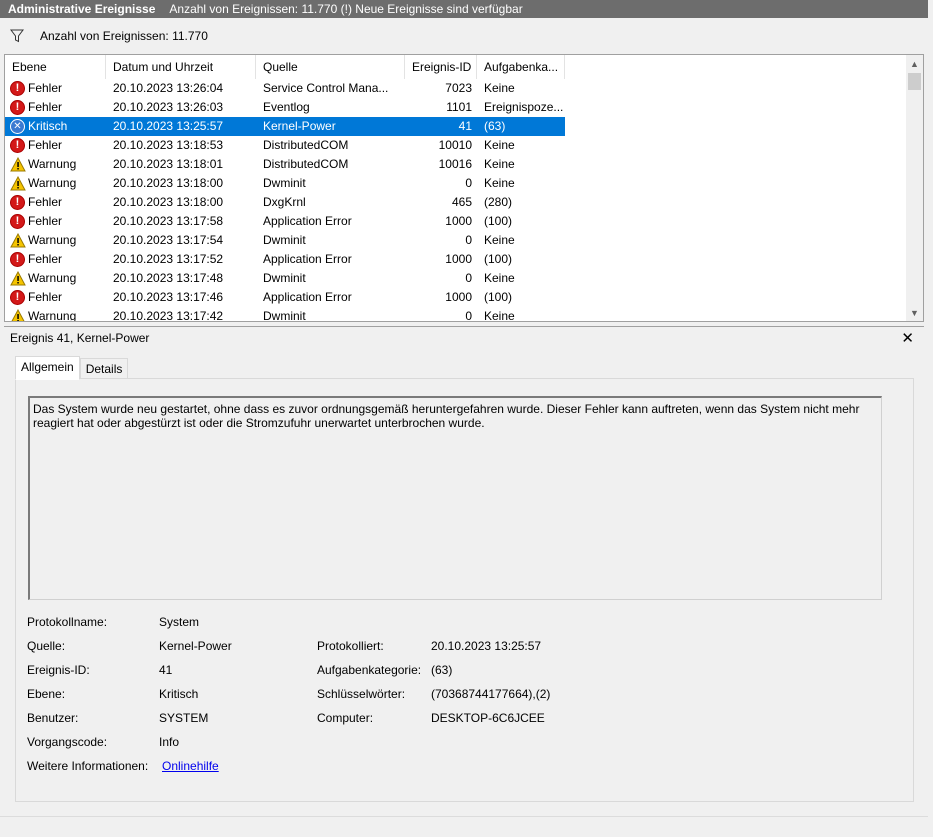 The image size is (933, 837). What do you see at coordinates (104, 369) in the screenshot?
I see `tab-details: Details` at bounding box center [104, 369].